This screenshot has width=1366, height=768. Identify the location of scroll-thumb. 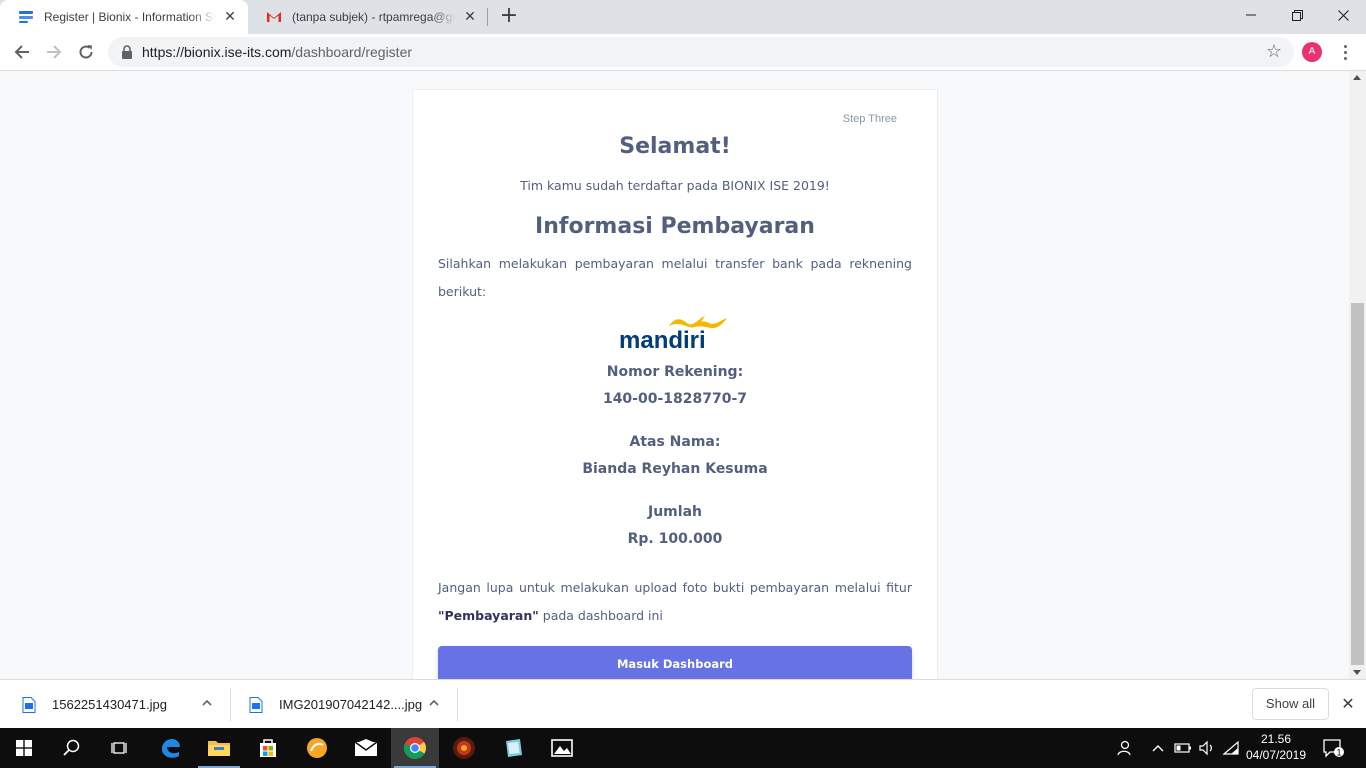
(1357, 484).